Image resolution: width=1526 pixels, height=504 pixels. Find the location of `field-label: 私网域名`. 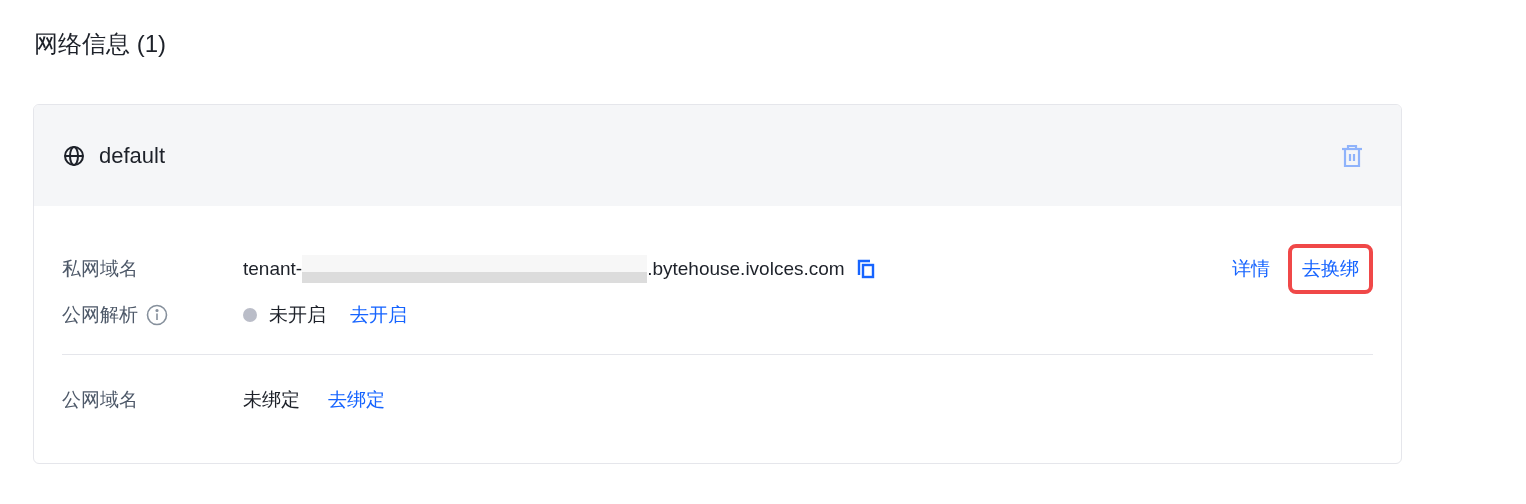

field-label: 私网域名 is located at coordinates (100, 269).